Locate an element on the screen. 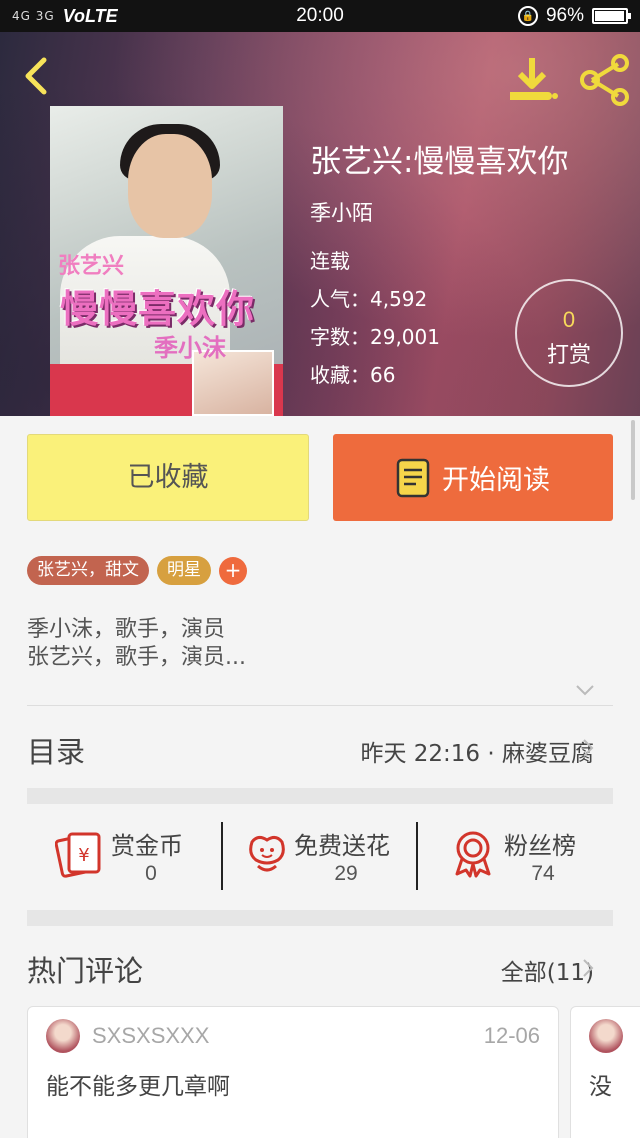 The height and width of the screenshot is (1138, 640). stat-label: 粉丝榜 is located at coordinates (540, 846).